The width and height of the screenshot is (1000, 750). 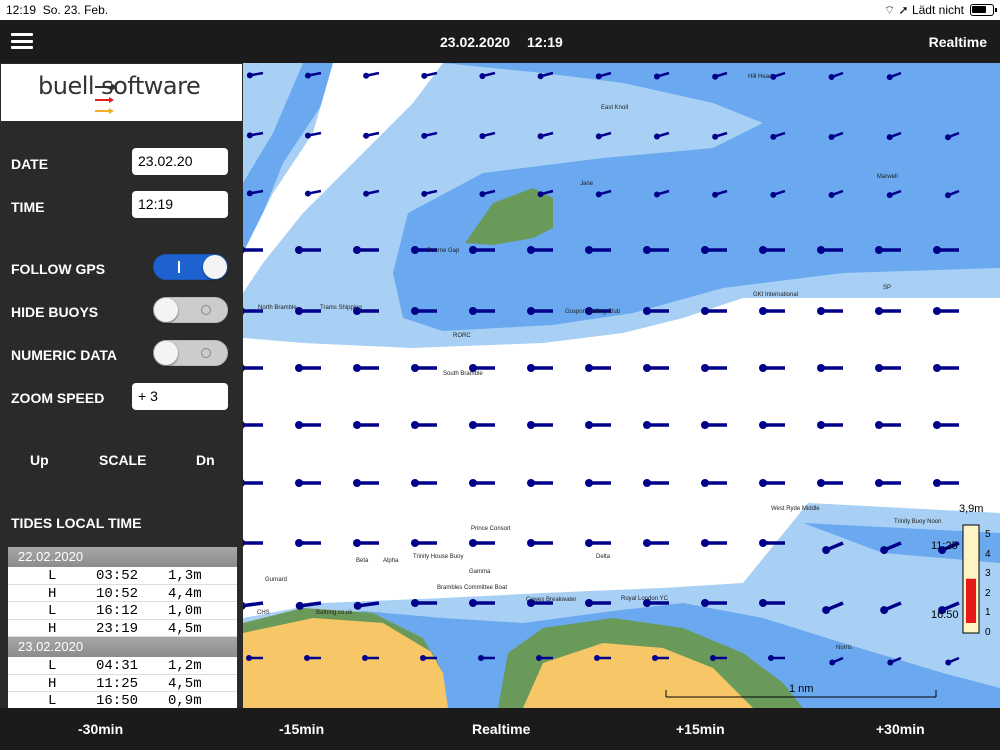 I want to click on top-navbar: 23.02.2020 12:19 Realtime, so click(x=500, y=41).